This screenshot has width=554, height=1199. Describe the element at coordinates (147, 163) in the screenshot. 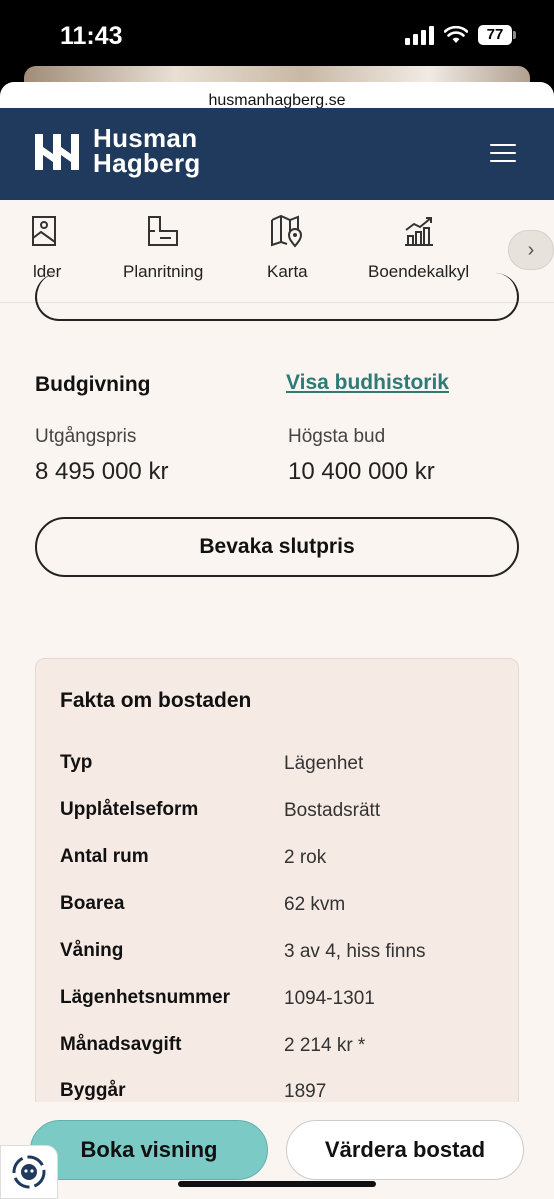

I see `logo-line2: Hagberg` at that location.